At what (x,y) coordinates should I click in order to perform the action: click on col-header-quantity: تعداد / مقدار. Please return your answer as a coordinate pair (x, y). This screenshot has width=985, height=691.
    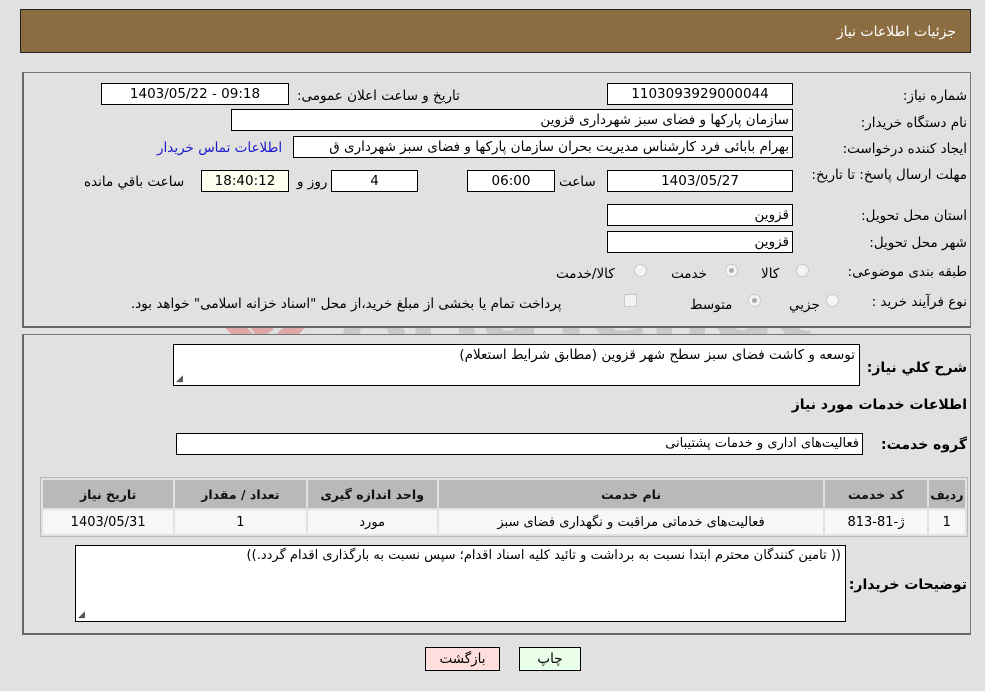
    Looking at the image, I should click on (240, 494).